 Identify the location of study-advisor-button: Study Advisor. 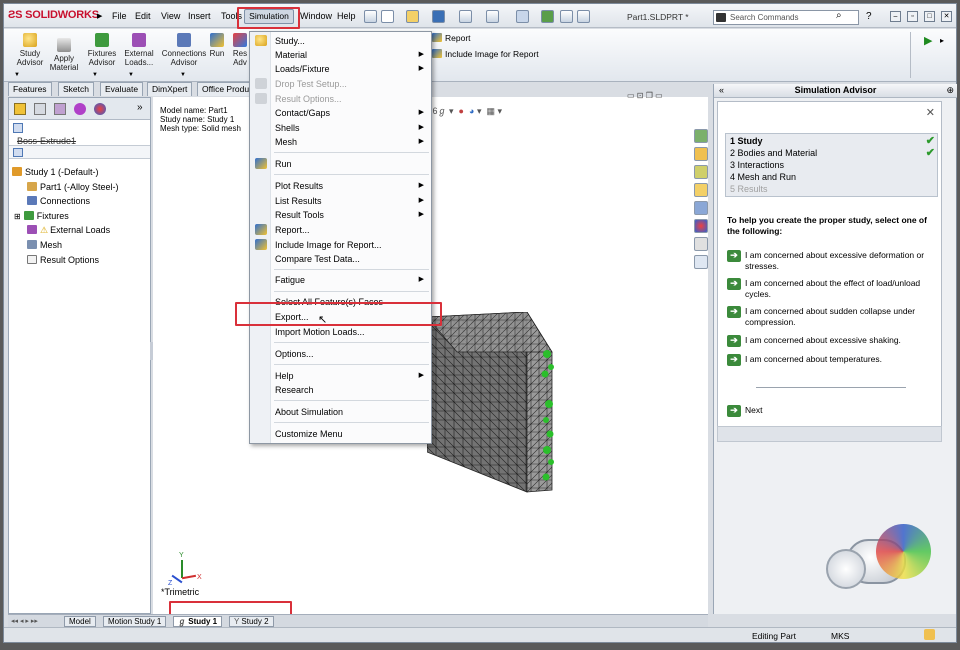
(30, 50).